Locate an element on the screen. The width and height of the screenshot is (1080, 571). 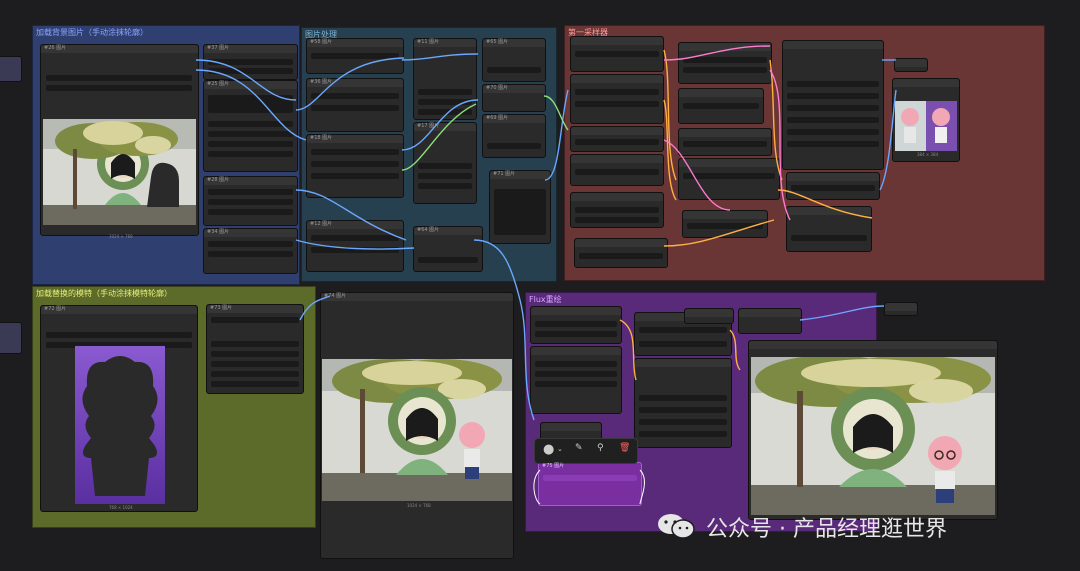
node-title: #73 图片 is located at coordinates (221, 308).